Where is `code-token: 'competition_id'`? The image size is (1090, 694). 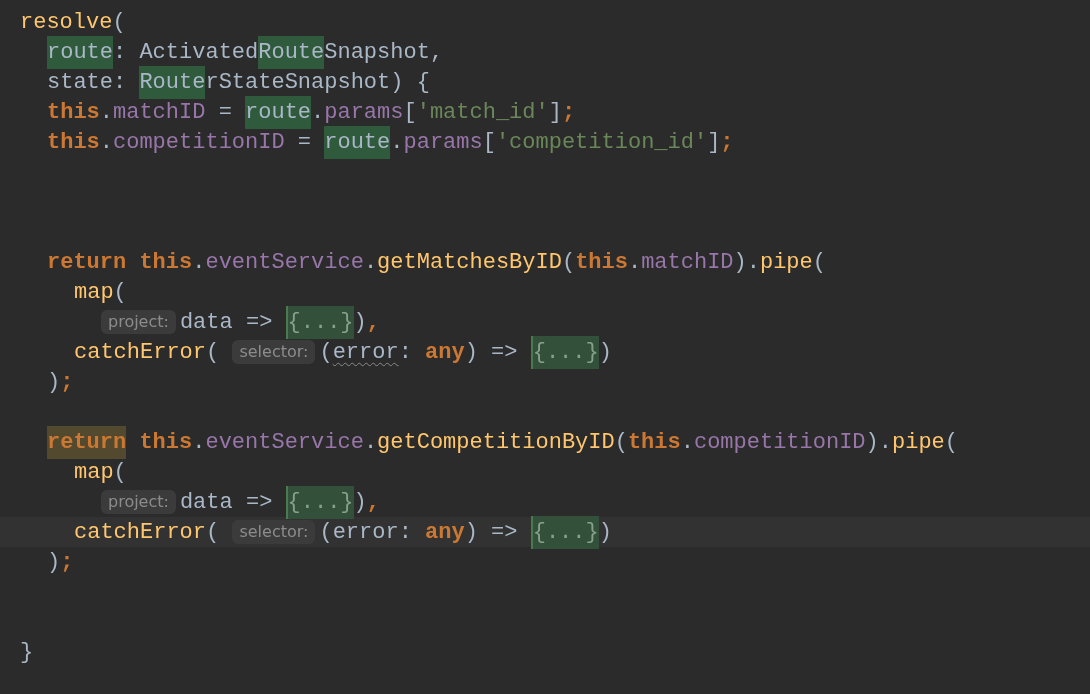 code-token: 'competition_id' is located at coordinates (601, 142).